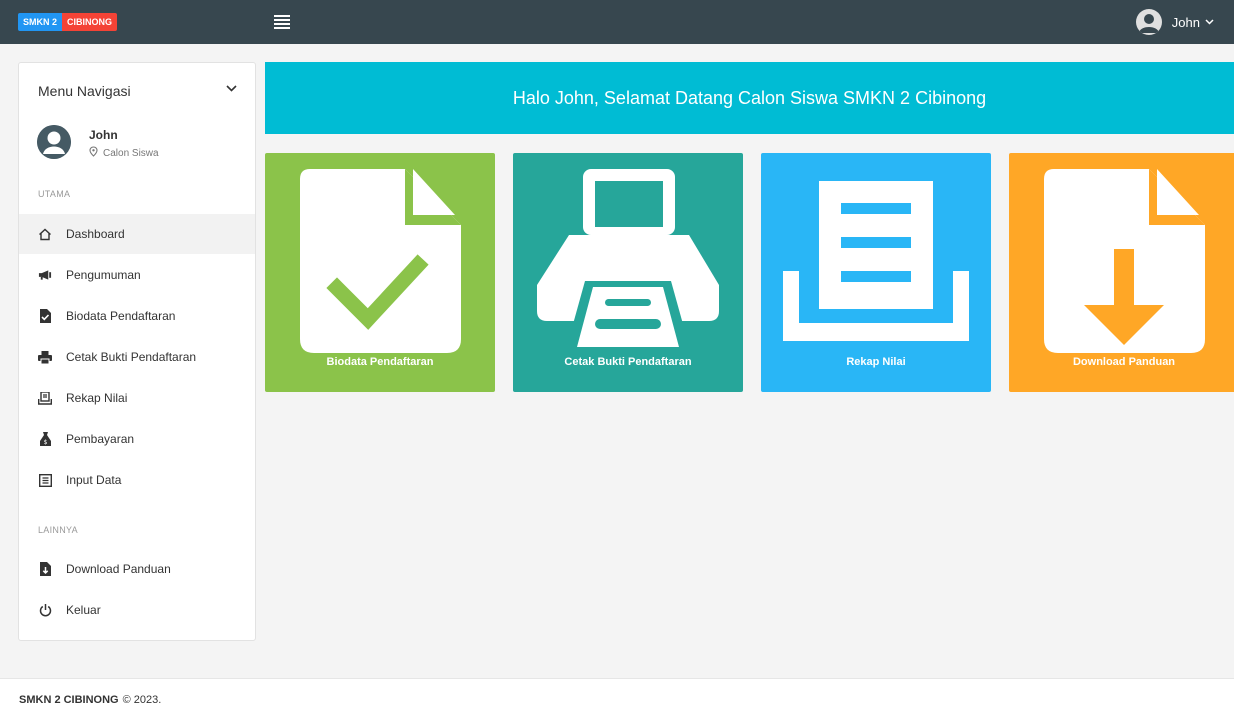 The width and height of the screenshot is (1234, 720). What do you see at coordinates (94, 480) in the screenshot?
I see `sidebar-item-label: Input Data` at bounding box center [94, 480].